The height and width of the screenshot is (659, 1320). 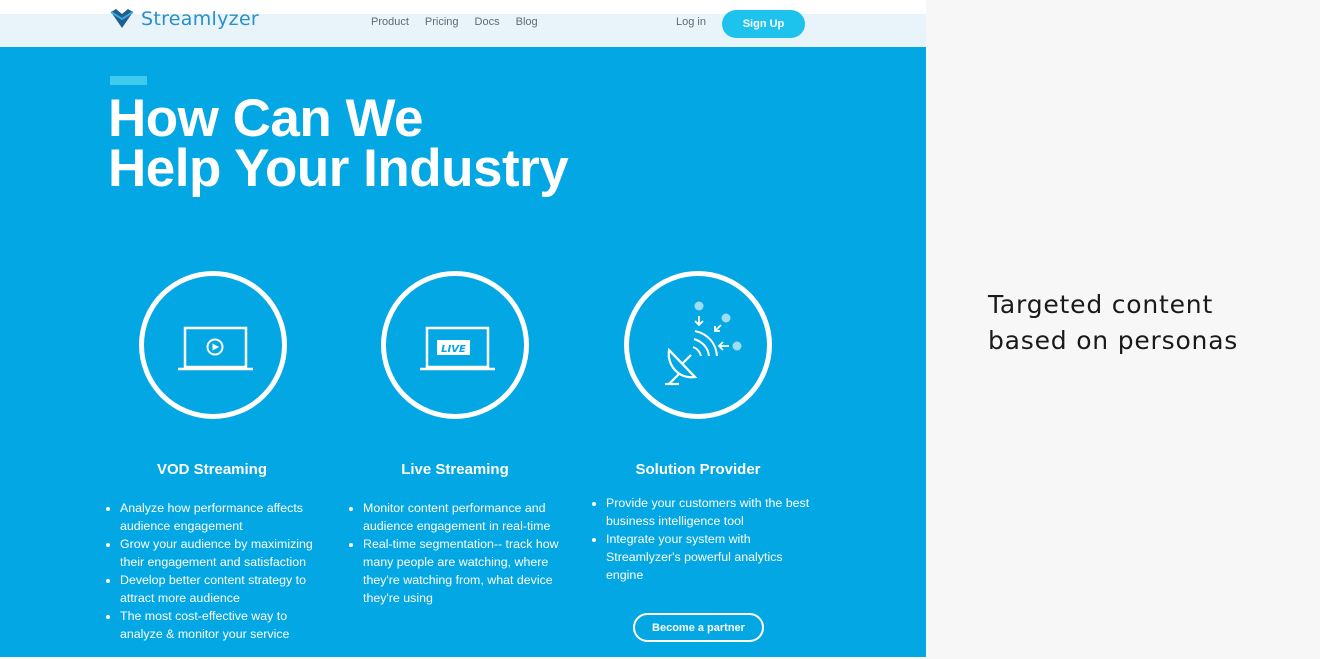 What do you see at coordinates (763, 24) in the screenshot?
I see `signup-button: Sign Up` at bounding box center [763, 24].